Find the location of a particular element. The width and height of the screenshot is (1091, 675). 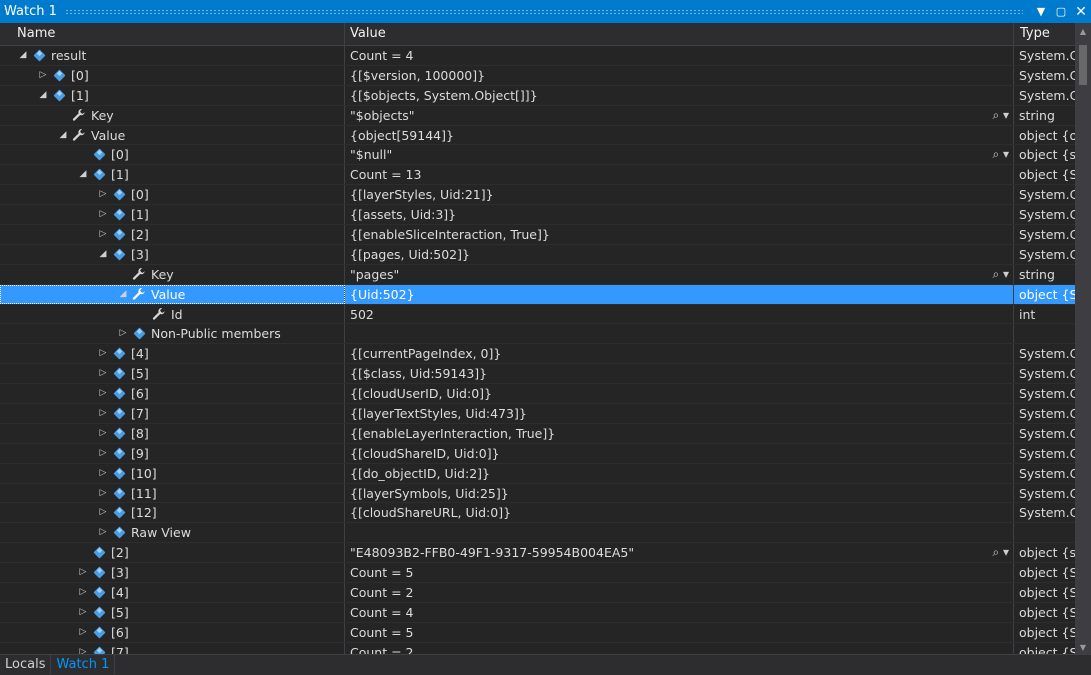

vertical-scrollbar: ▲ ▼ is located at coordinates (1083, 338).